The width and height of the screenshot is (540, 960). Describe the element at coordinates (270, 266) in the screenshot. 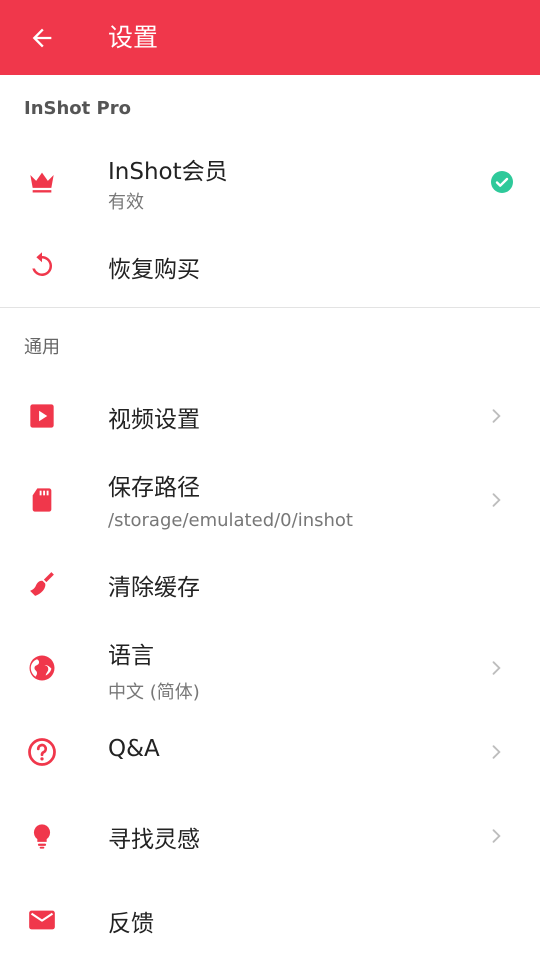

I see `restore-purchase-row: 恢复购买` at that location.